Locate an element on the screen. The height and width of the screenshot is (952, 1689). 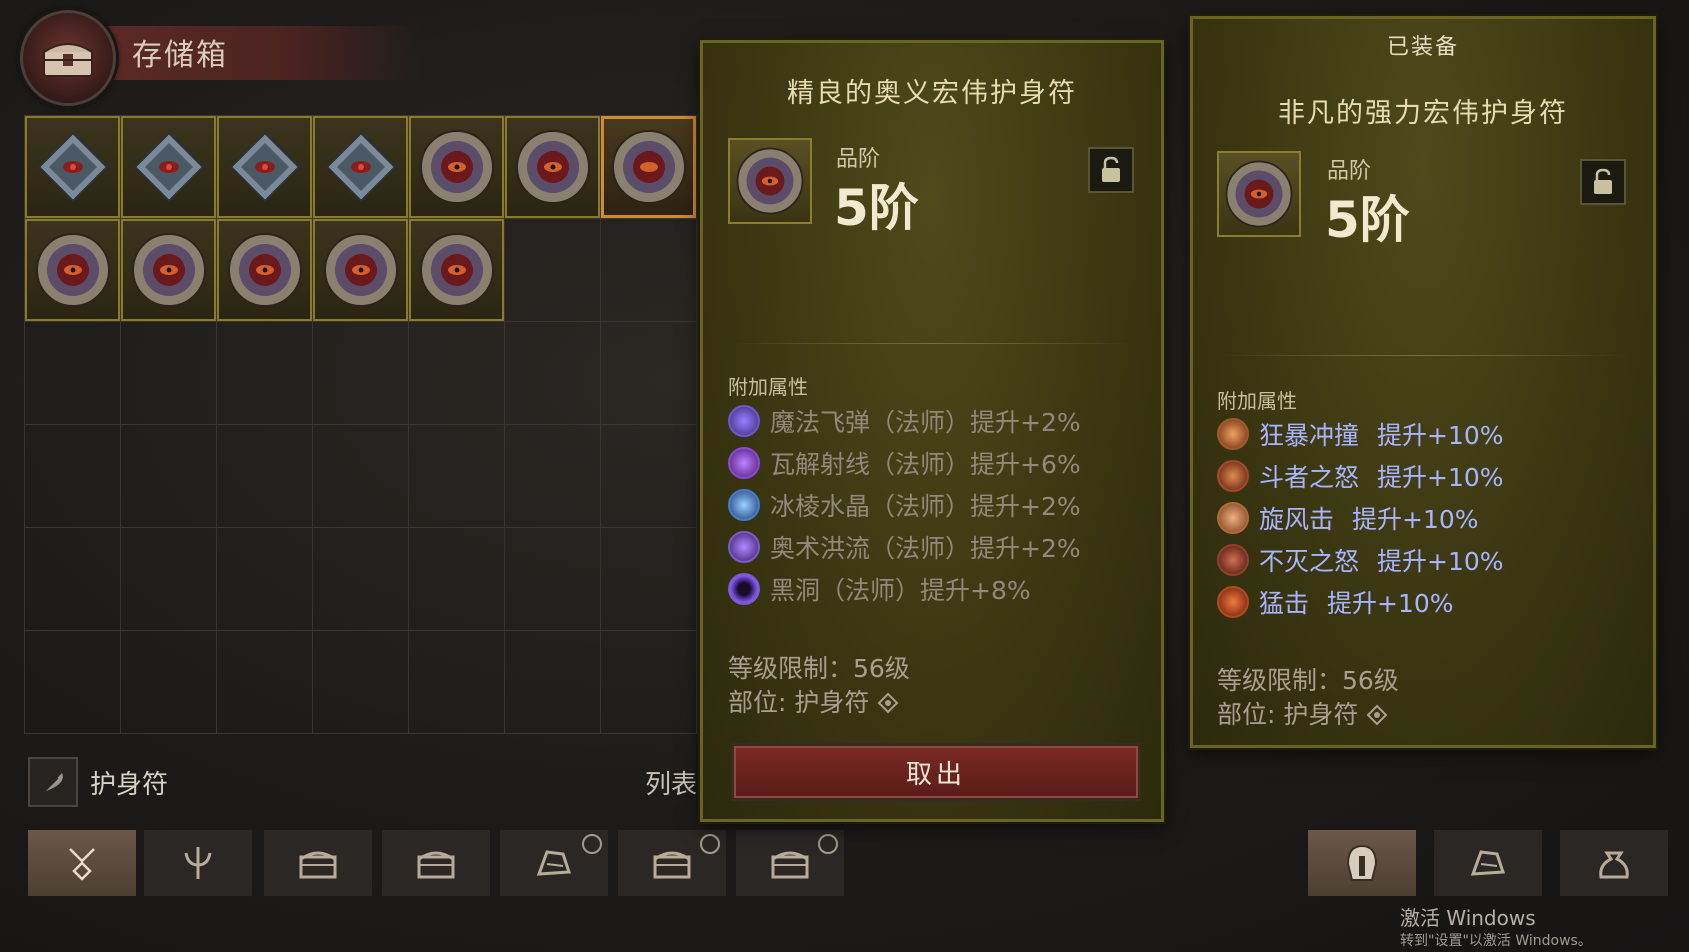
tab-character-gauntlet is located at coordinates (1488, 863).